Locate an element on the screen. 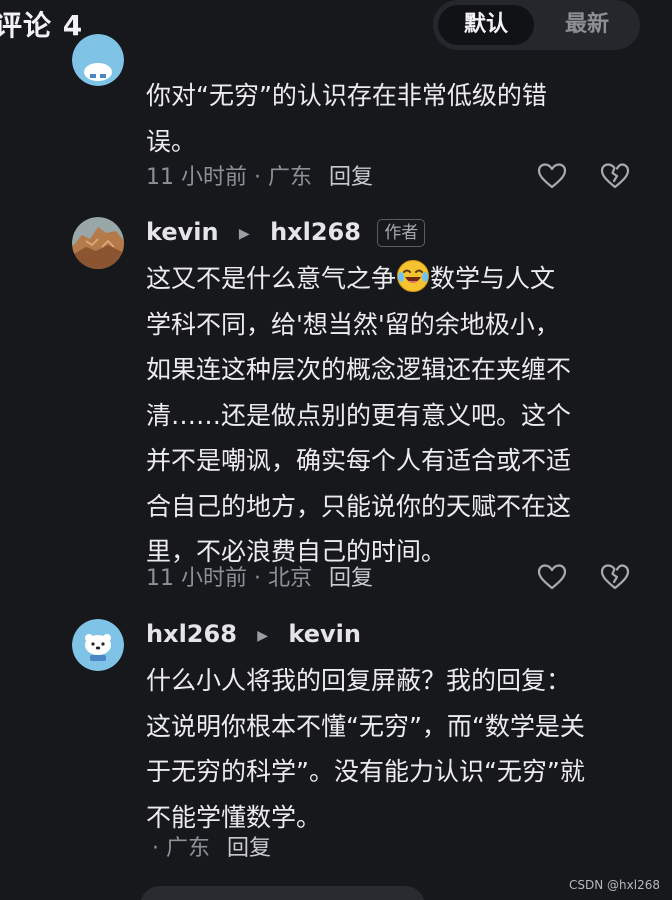 The width and height of the screenshot is (672, 900). reply-target-username: kevin is located at coordinates (324, 634).